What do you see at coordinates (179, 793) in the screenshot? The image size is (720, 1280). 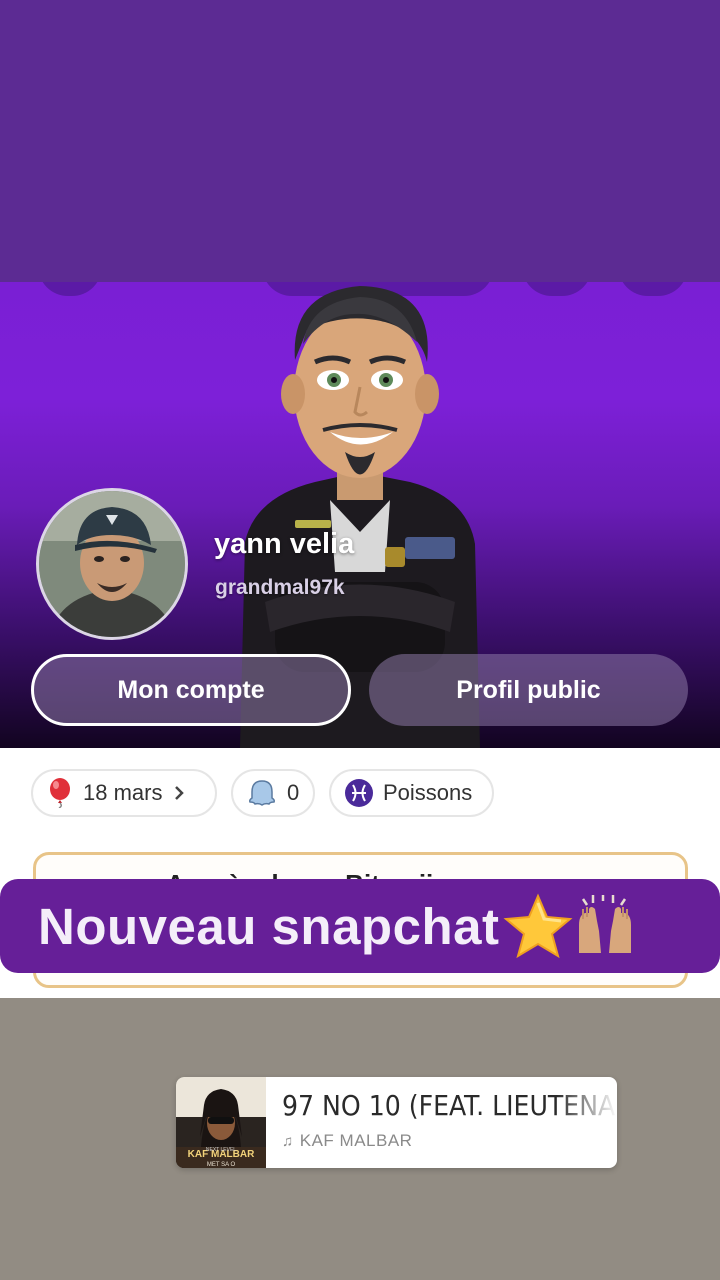 I see `chevron-right-icon` at bounding box center [179, 793].